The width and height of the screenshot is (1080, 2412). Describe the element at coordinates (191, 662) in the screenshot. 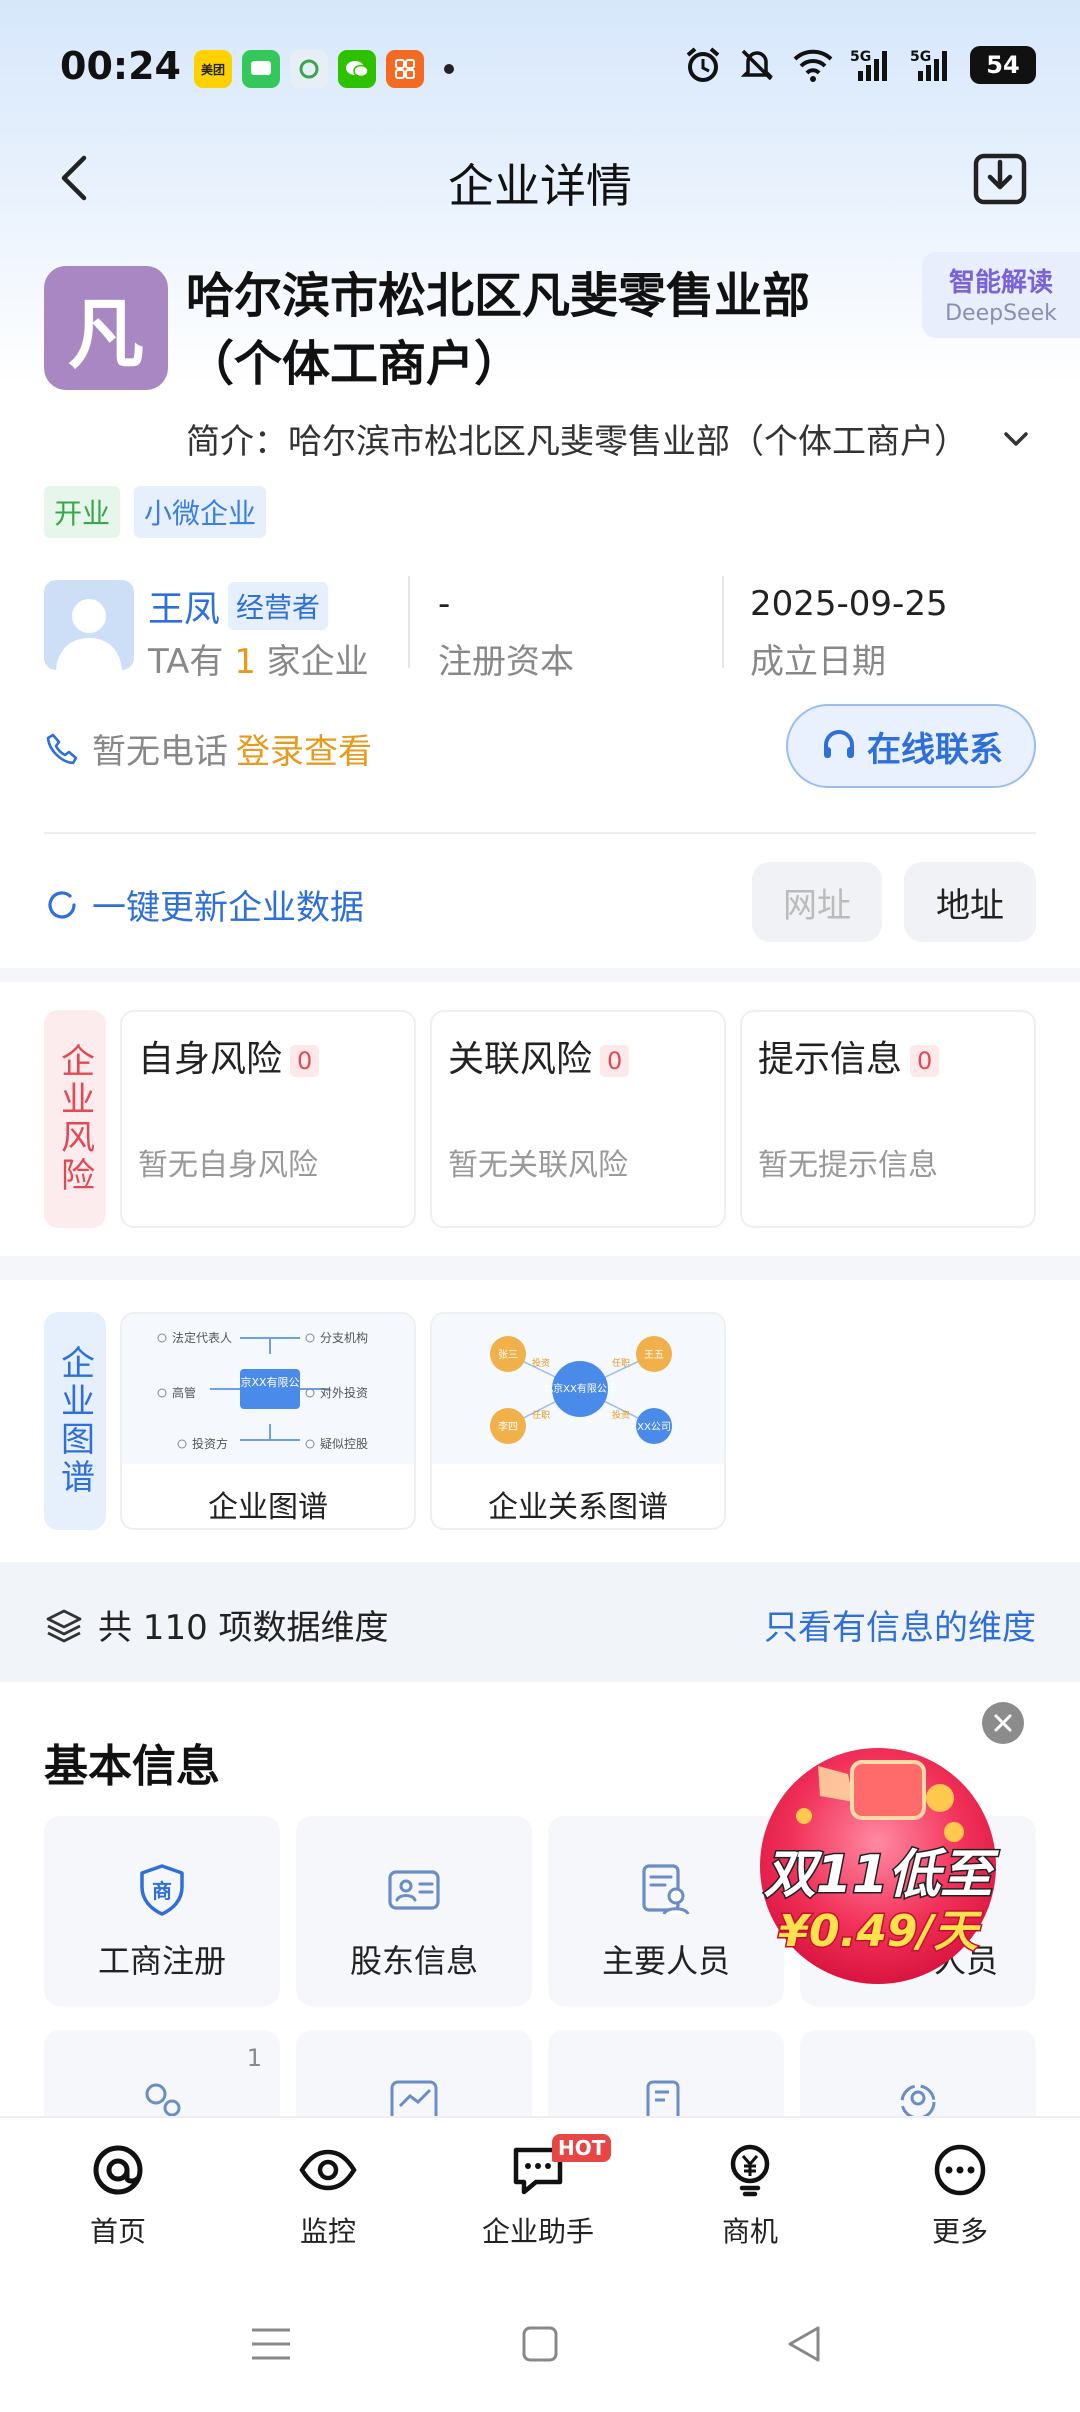

I see `count-prefix: TA有` at that location.